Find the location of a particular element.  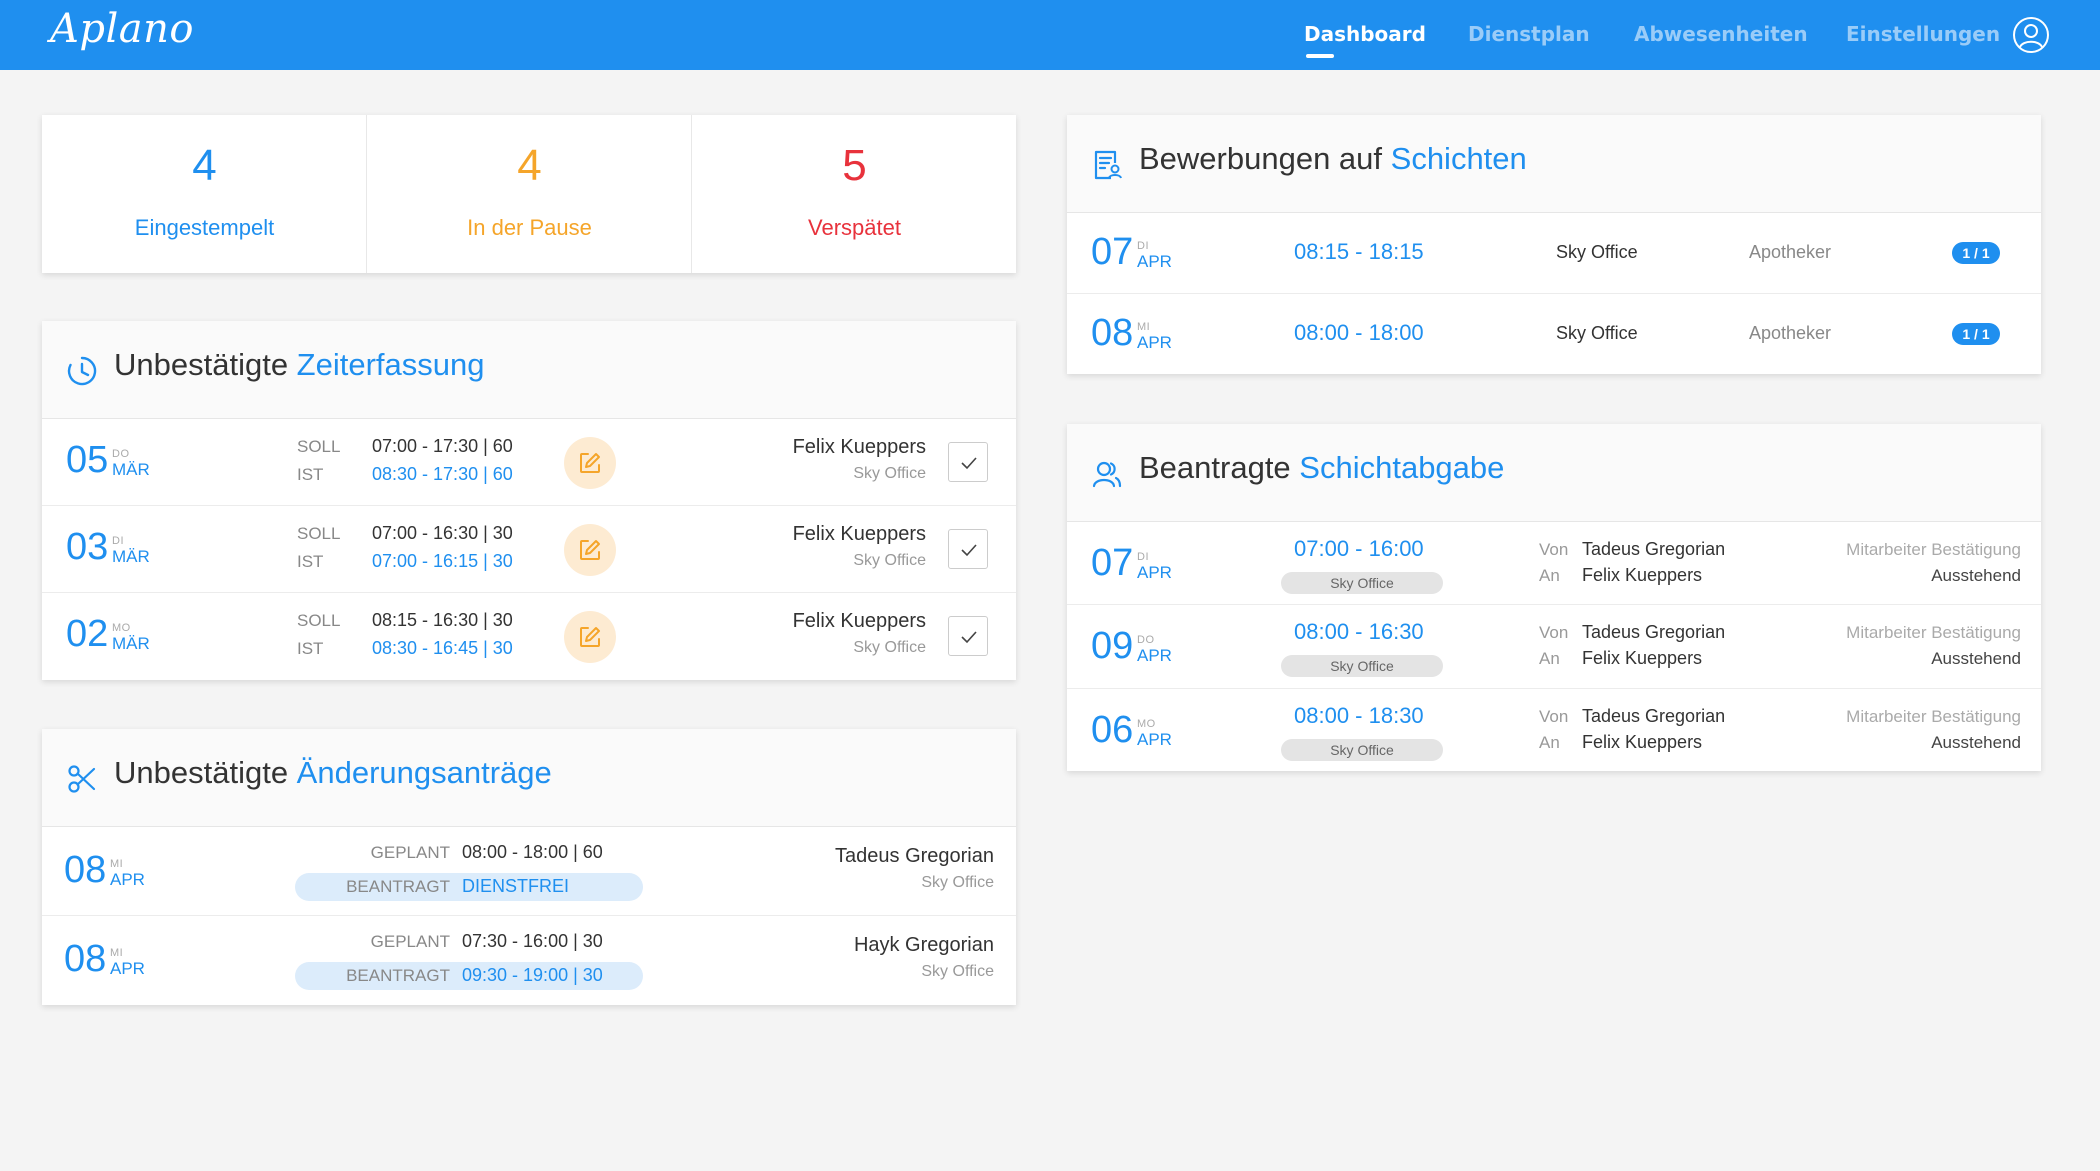

soll-label: SOLL is located at coordinates (319, 620).